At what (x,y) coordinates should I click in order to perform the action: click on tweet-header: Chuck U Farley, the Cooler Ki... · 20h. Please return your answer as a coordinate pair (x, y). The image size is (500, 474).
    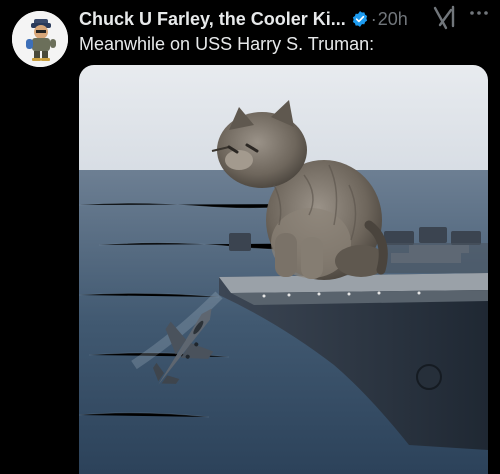
    Looking at the image, I should click on (285, 19).